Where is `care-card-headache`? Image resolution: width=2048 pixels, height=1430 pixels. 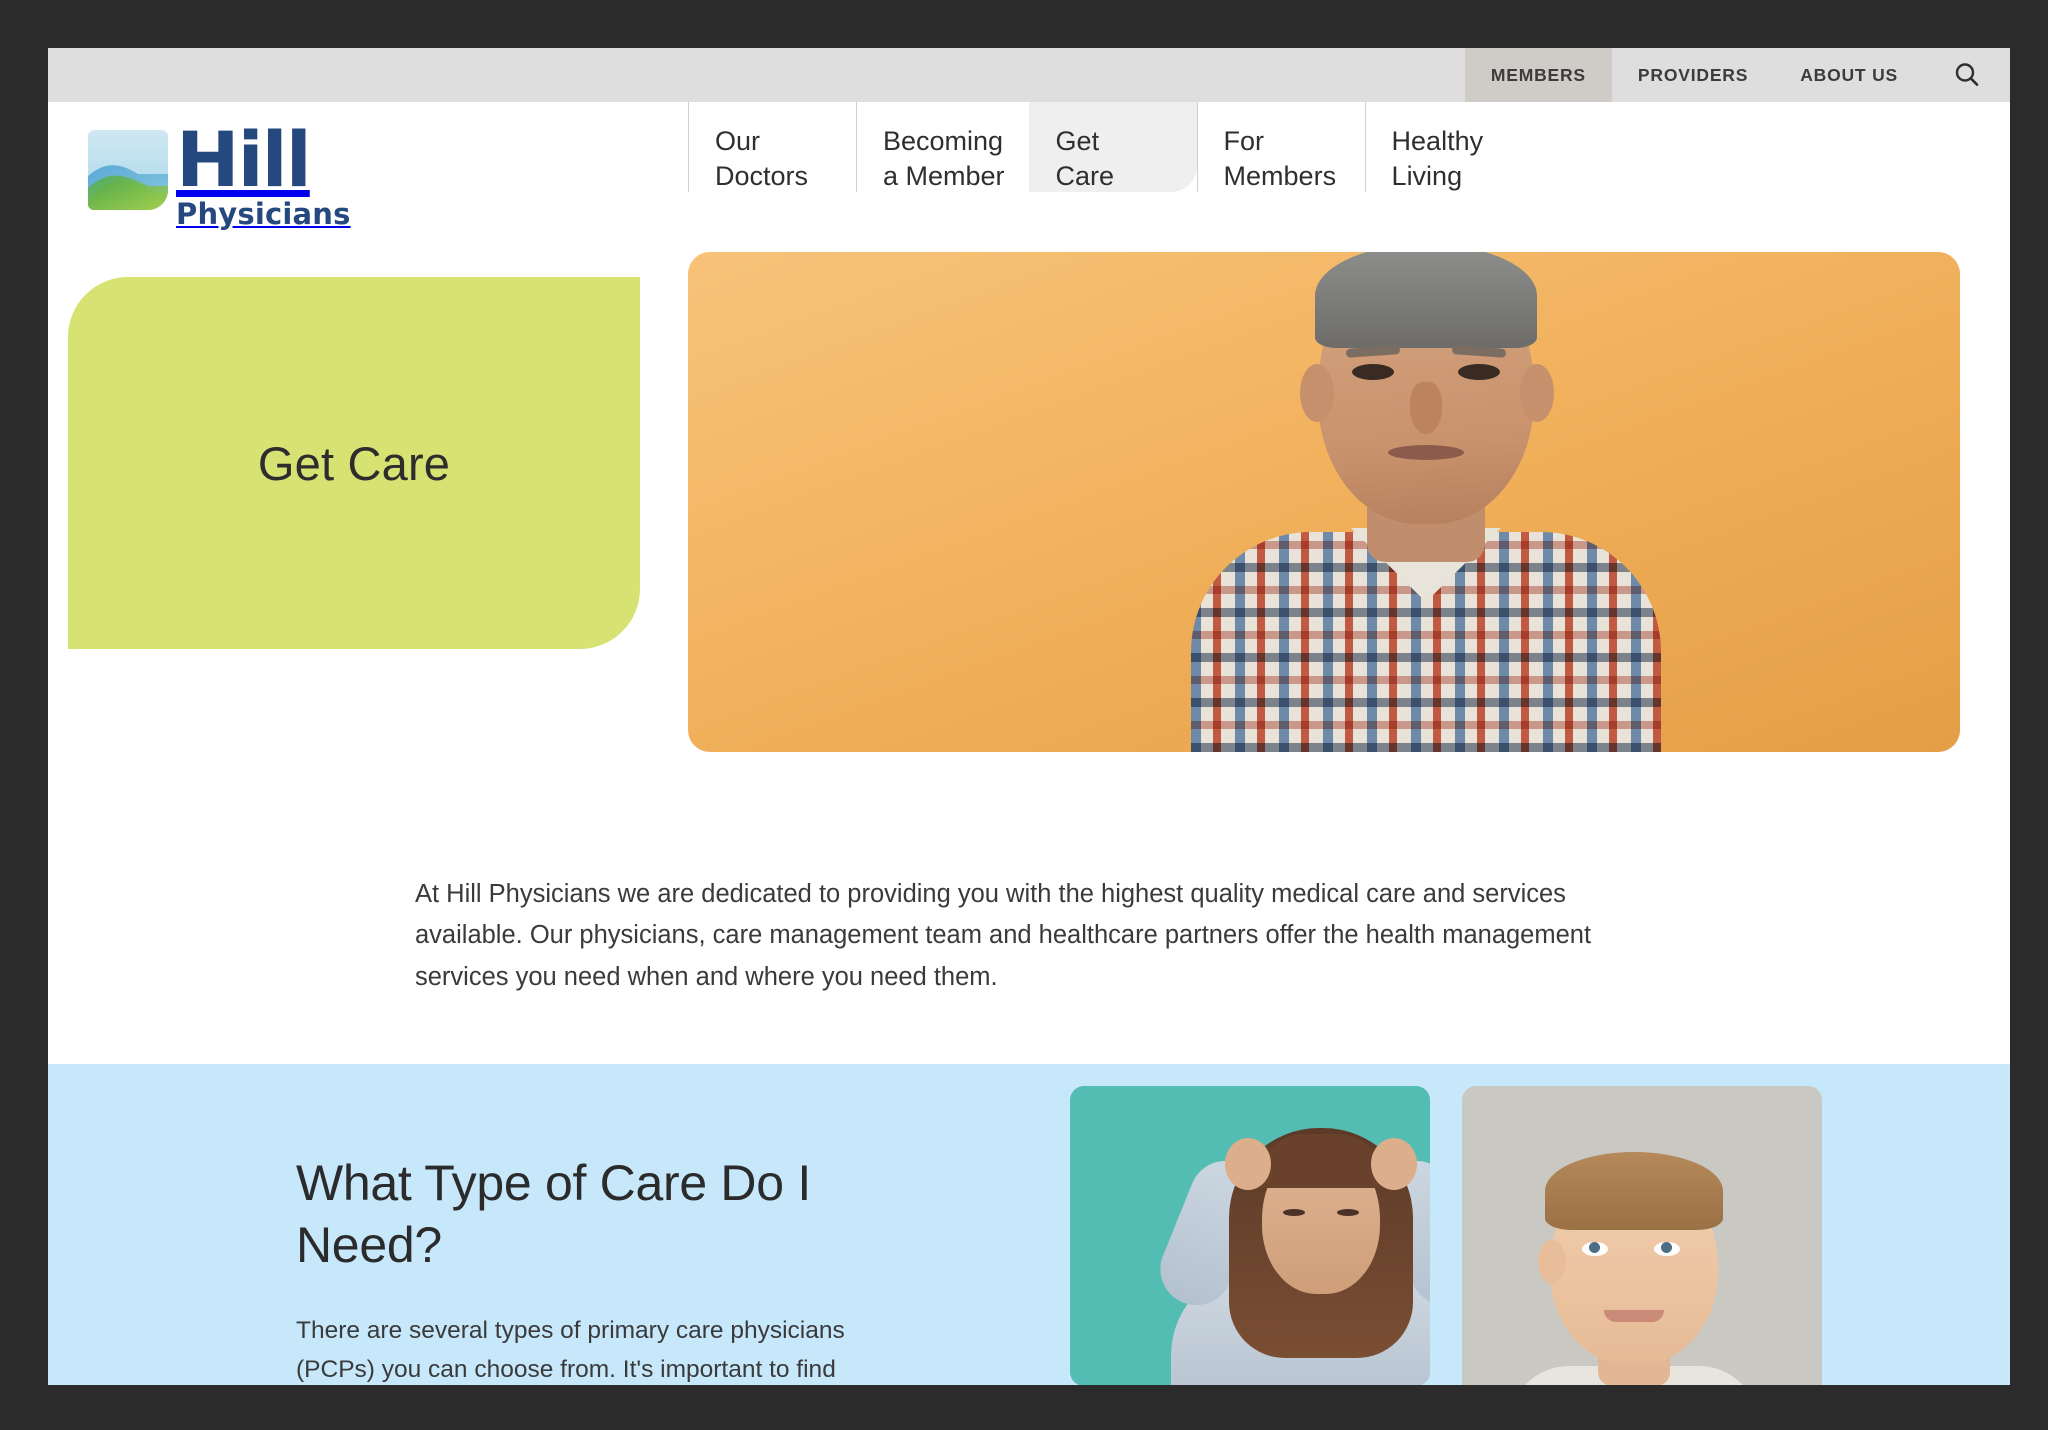 care-card-headache is located at coordinates (1250, 1235).